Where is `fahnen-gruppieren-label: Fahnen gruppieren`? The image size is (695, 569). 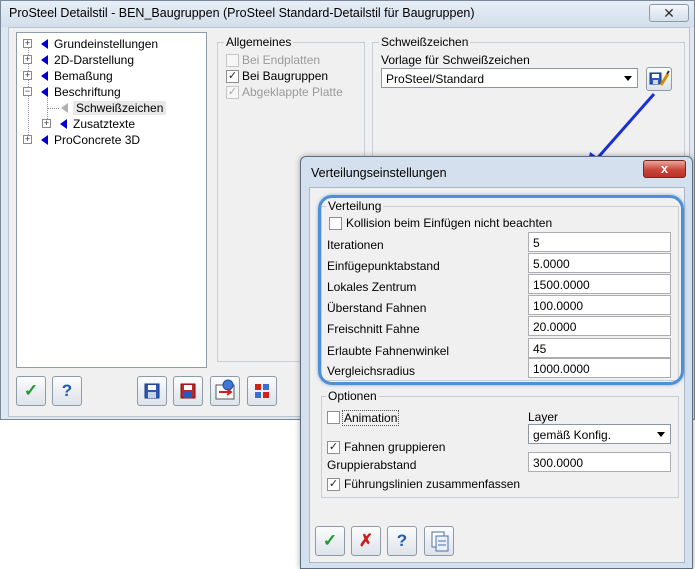 fahnen-gruppieren-label: Fahnen gruppieren is located at coordinates (395, 447).